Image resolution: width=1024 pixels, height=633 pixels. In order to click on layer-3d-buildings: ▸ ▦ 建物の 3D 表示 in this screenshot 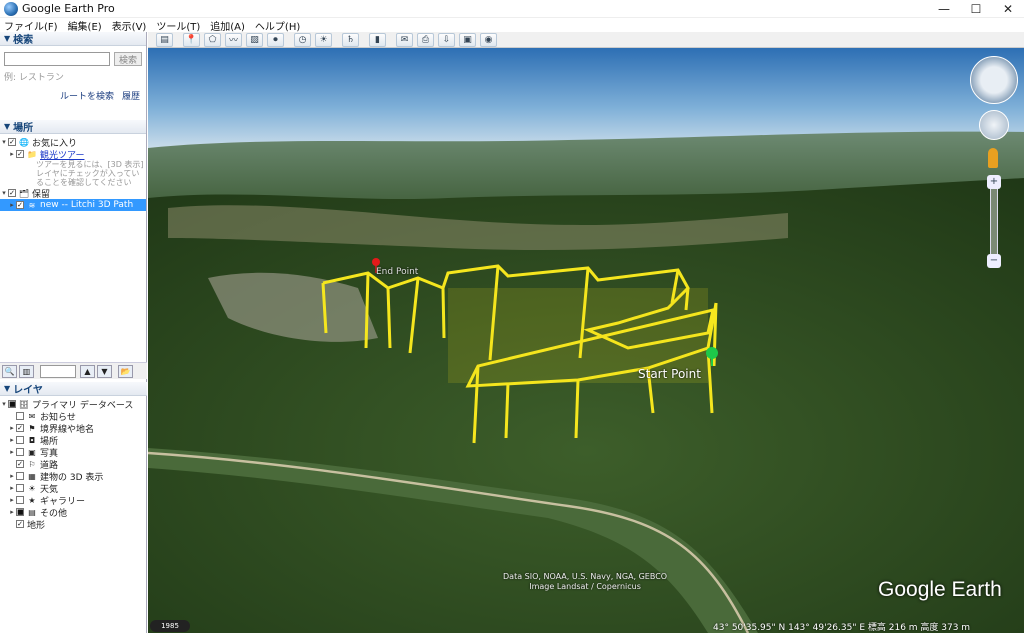, I will do `click(73, 476)`.